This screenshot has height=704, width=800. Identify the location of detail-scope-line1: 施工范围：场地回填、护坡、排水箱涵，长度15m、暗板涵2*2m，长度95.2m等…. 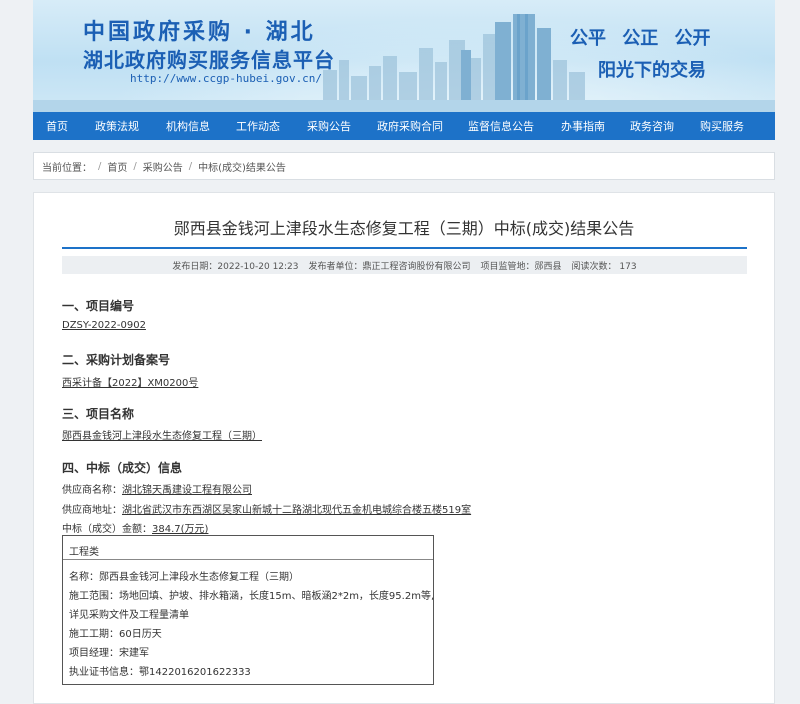
(252, 596).